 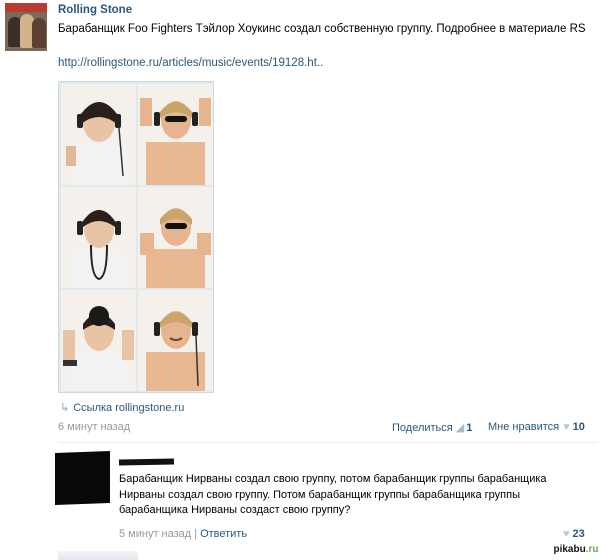 I want to click on reply-button: Ответить, so click(x=223, y=534).